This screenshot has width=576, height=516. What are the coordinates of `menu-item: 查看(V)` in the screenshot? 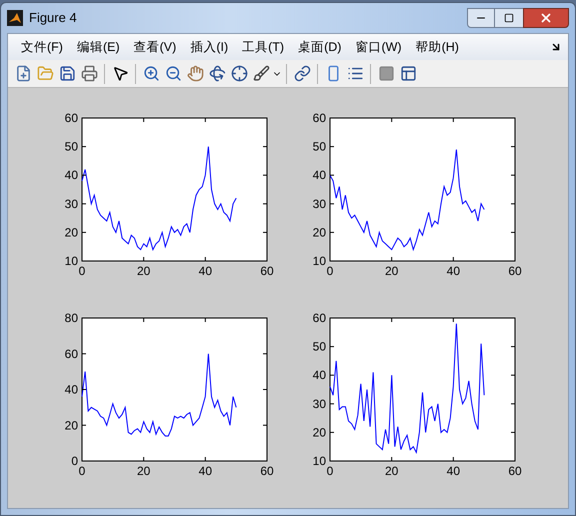 It's located at (155, 47).